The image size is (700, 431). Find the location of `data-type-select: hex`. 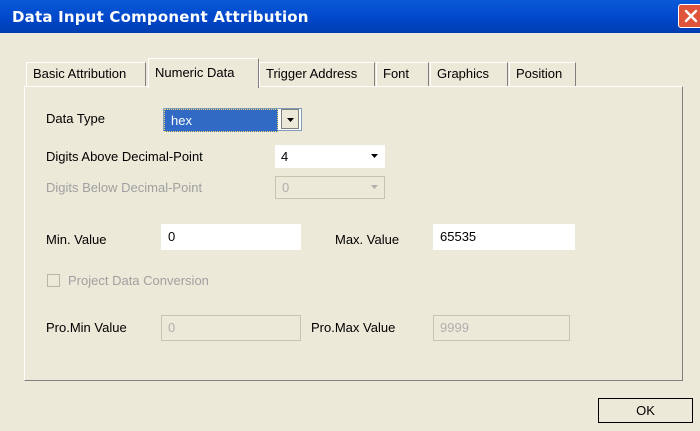

data-type-select: hex is located at coordinates (232, 120).